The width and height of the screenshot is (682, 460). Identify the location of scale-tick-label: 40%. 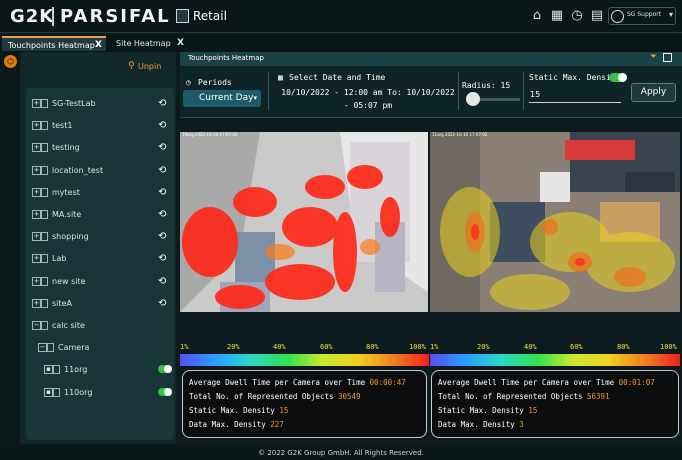
(530, 347).